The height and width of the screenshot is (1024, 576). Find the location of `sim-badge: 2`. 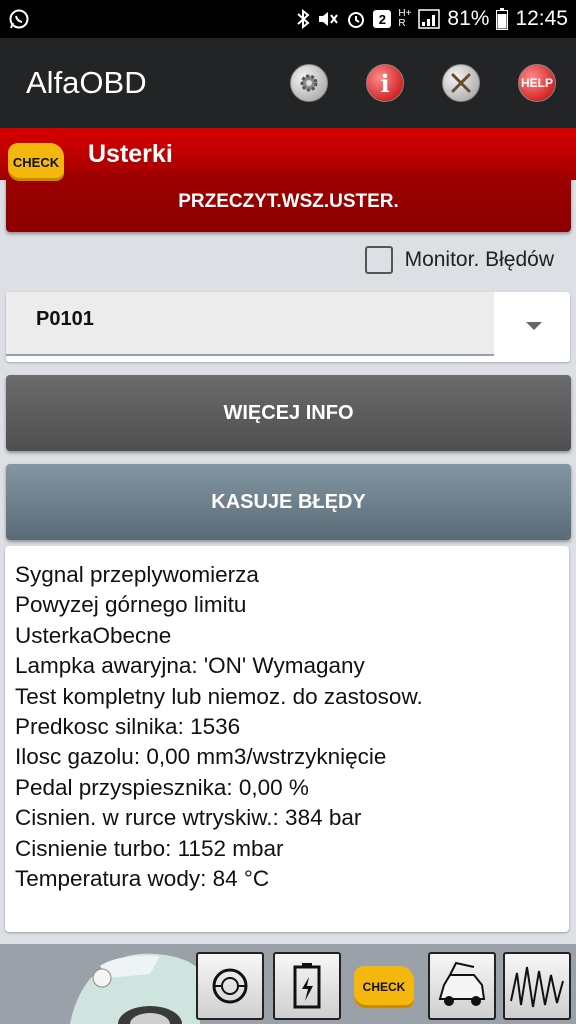

sim-badge: 2 is located at coordinates (382, 19).